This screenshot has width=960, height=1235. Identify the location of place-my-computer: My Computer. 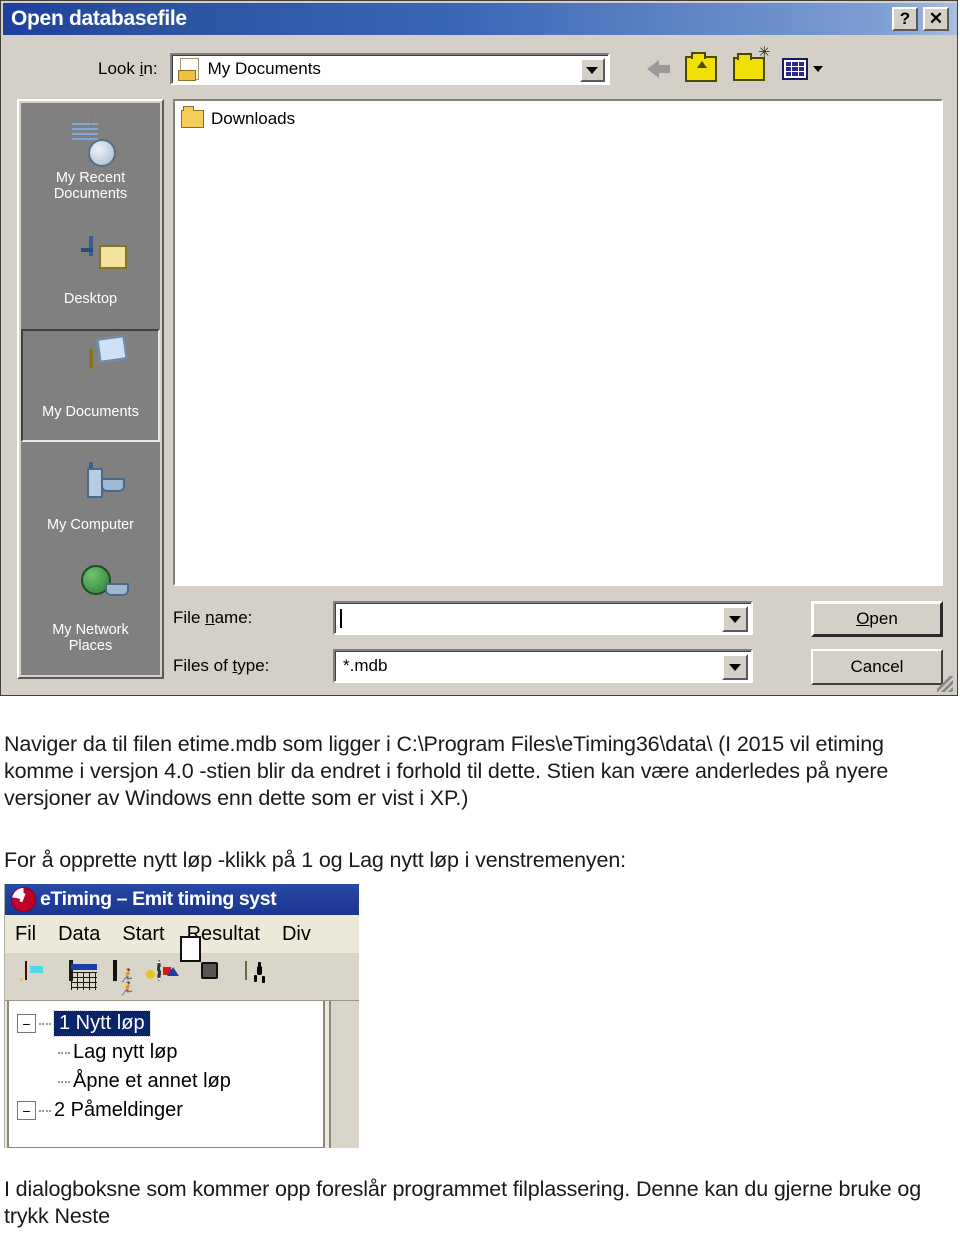
(90, 498).